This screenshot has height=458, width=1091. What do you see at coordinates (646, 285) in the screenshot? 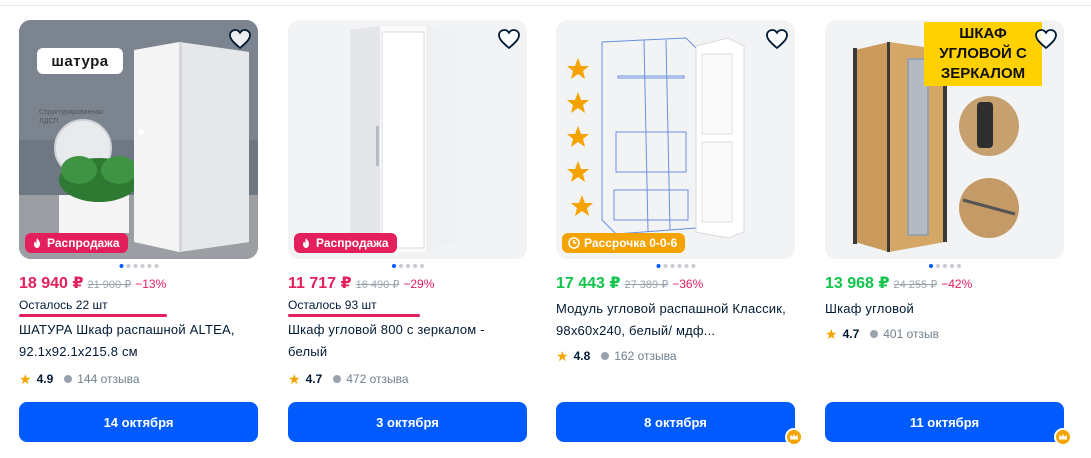
I see `old-price: 27 389 ₽` at bounding box center [646, 285].